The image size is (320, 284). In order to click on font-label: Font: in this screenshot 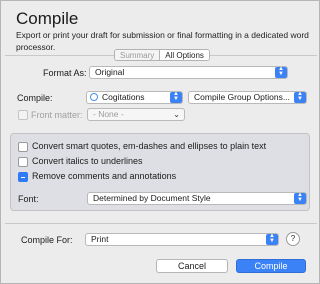, I will do `click(28, 199)`.